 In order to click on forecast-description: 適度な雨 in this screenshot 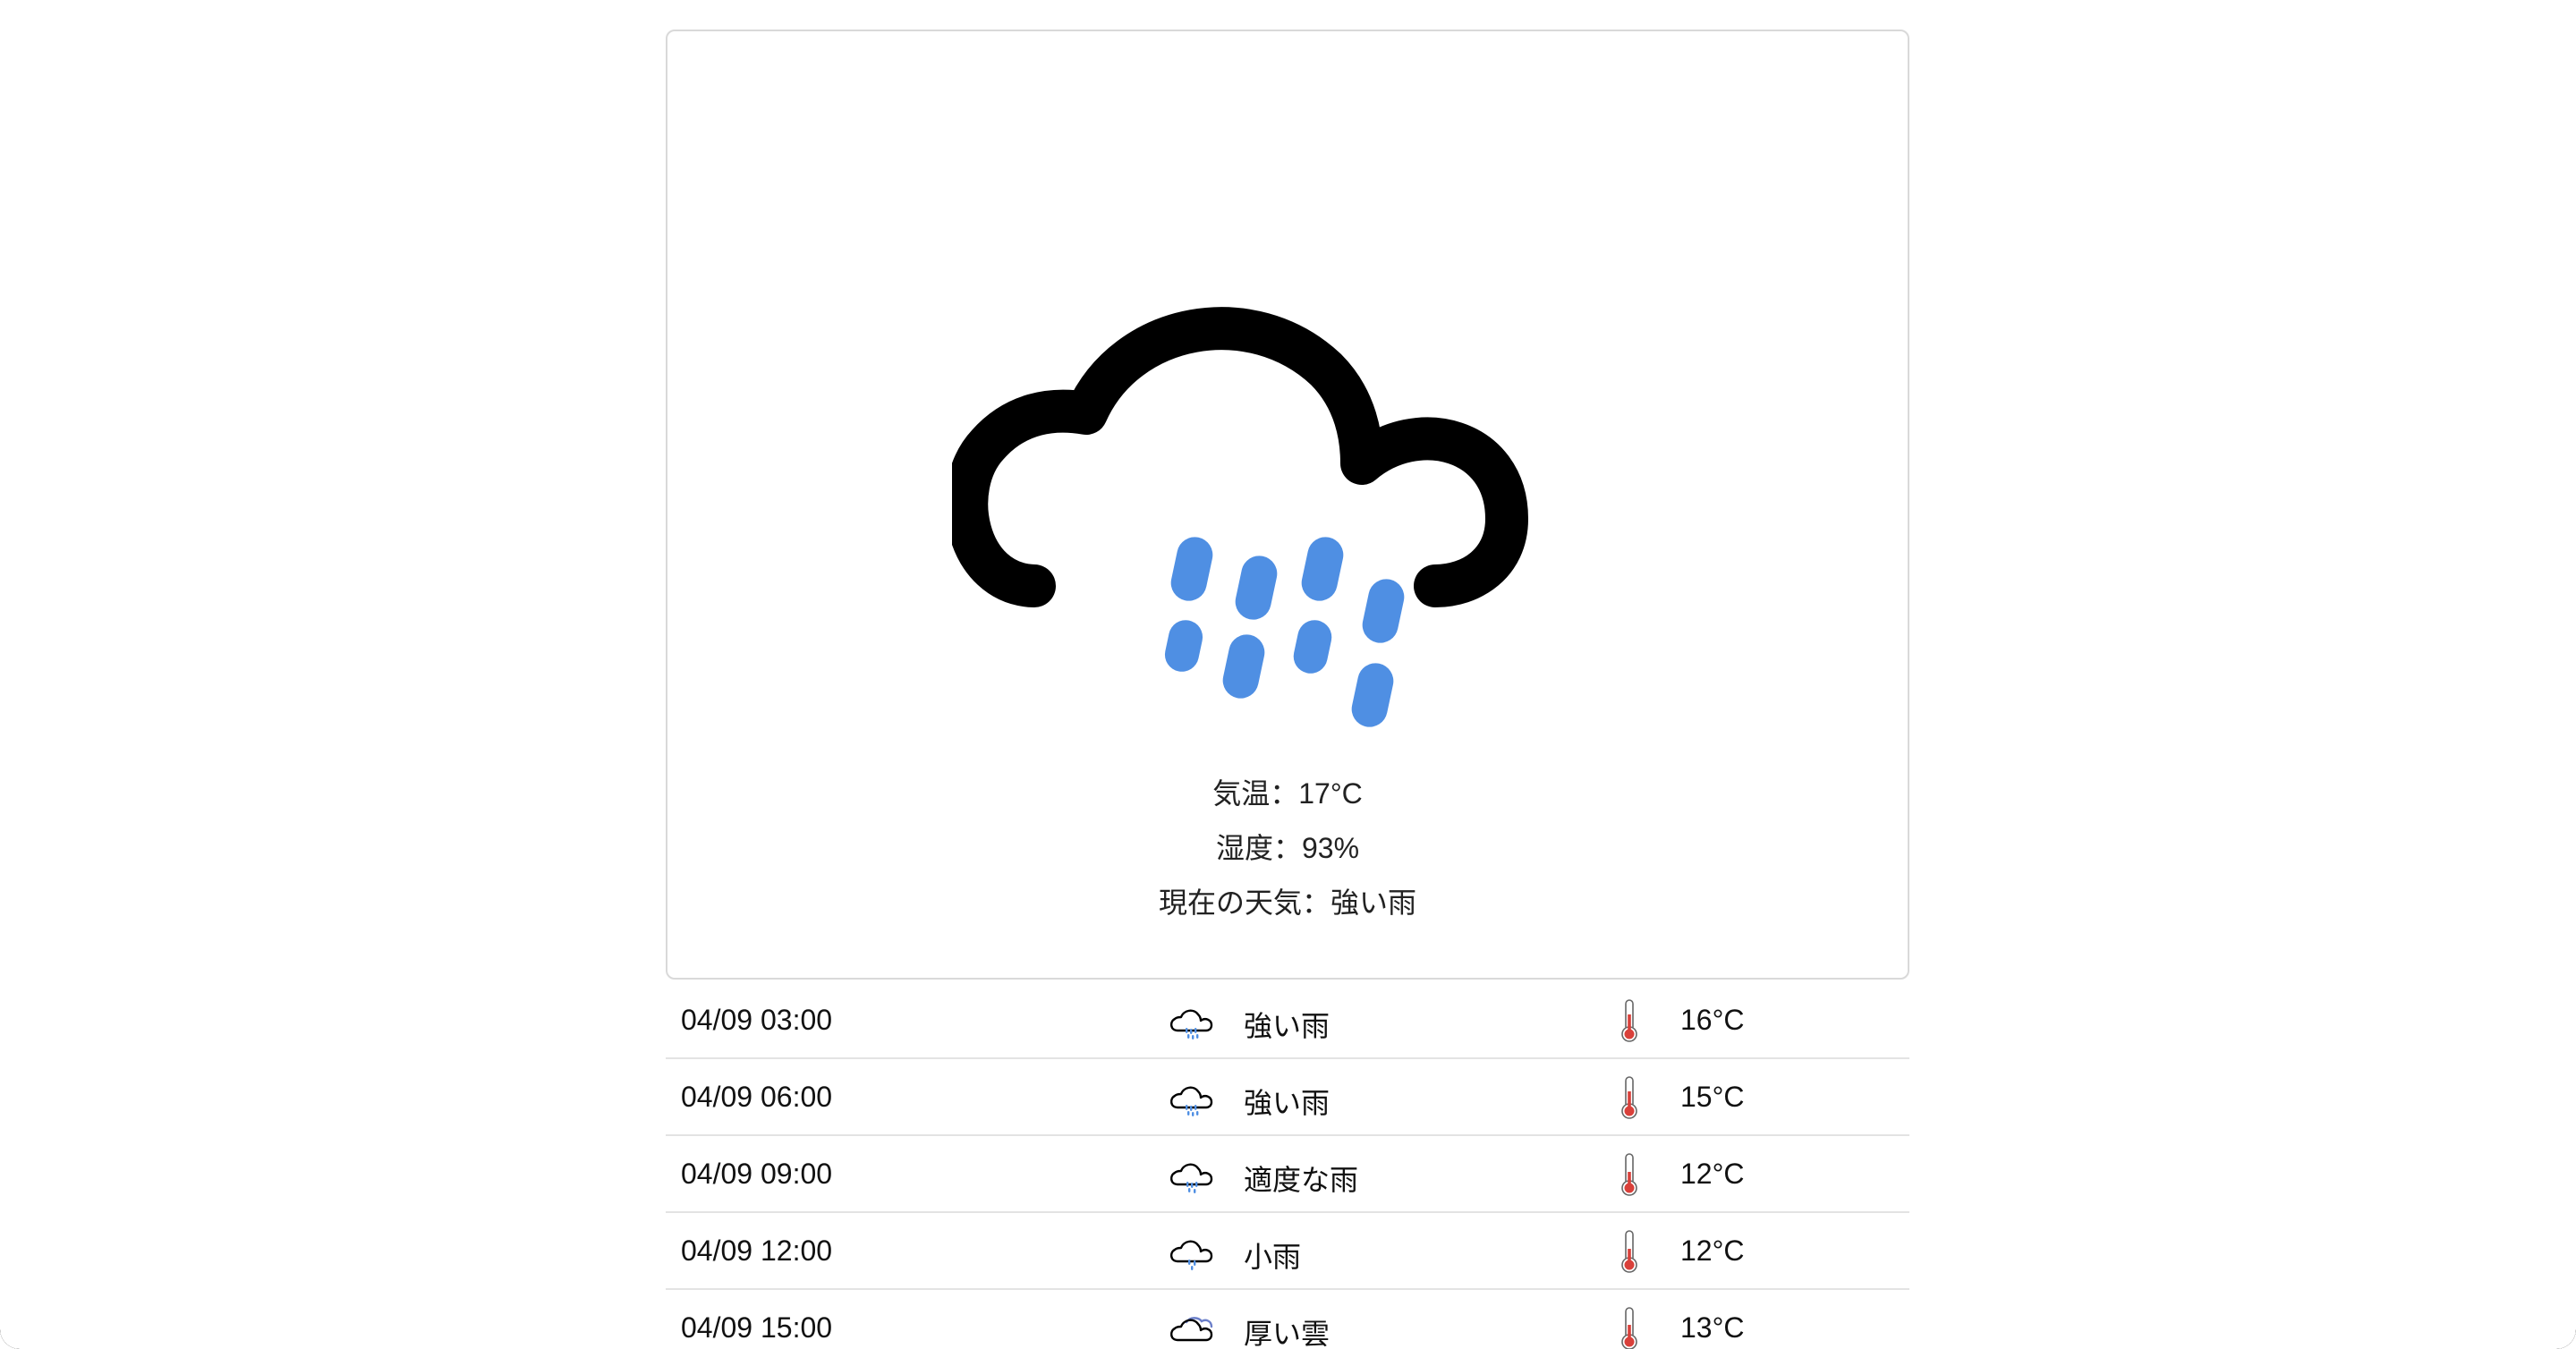, I will do `click(1301, 1180)`.